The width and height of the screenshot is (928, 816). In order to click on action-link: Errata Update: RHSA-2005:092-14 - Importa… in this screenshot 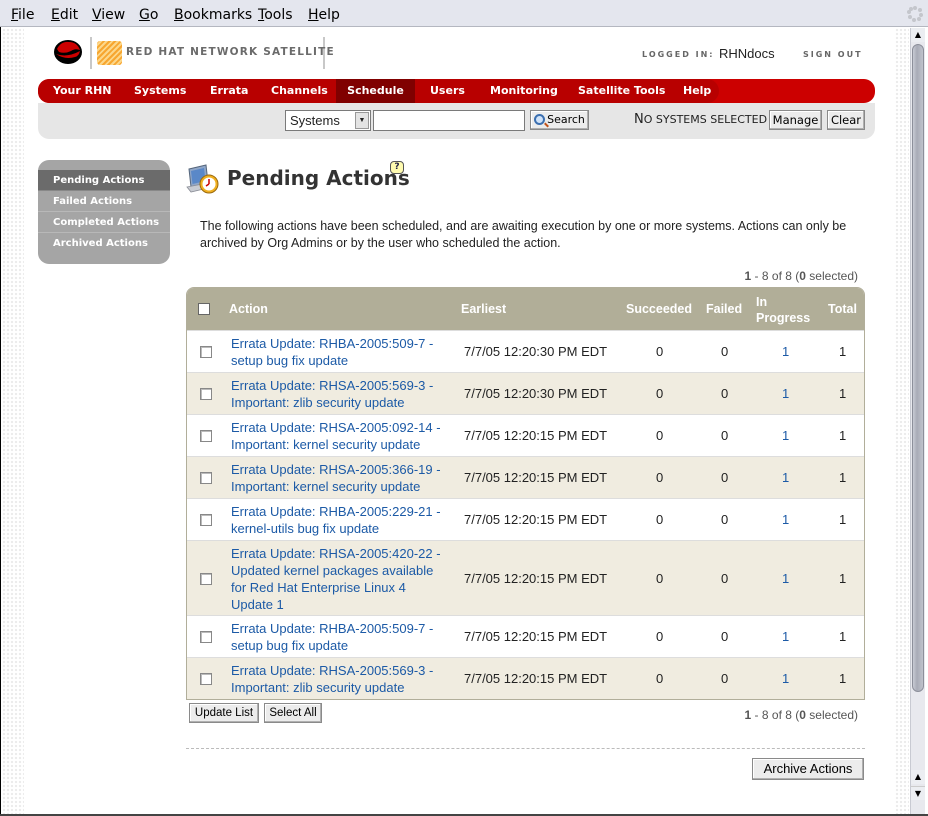, I will do `click(338, 436)`.